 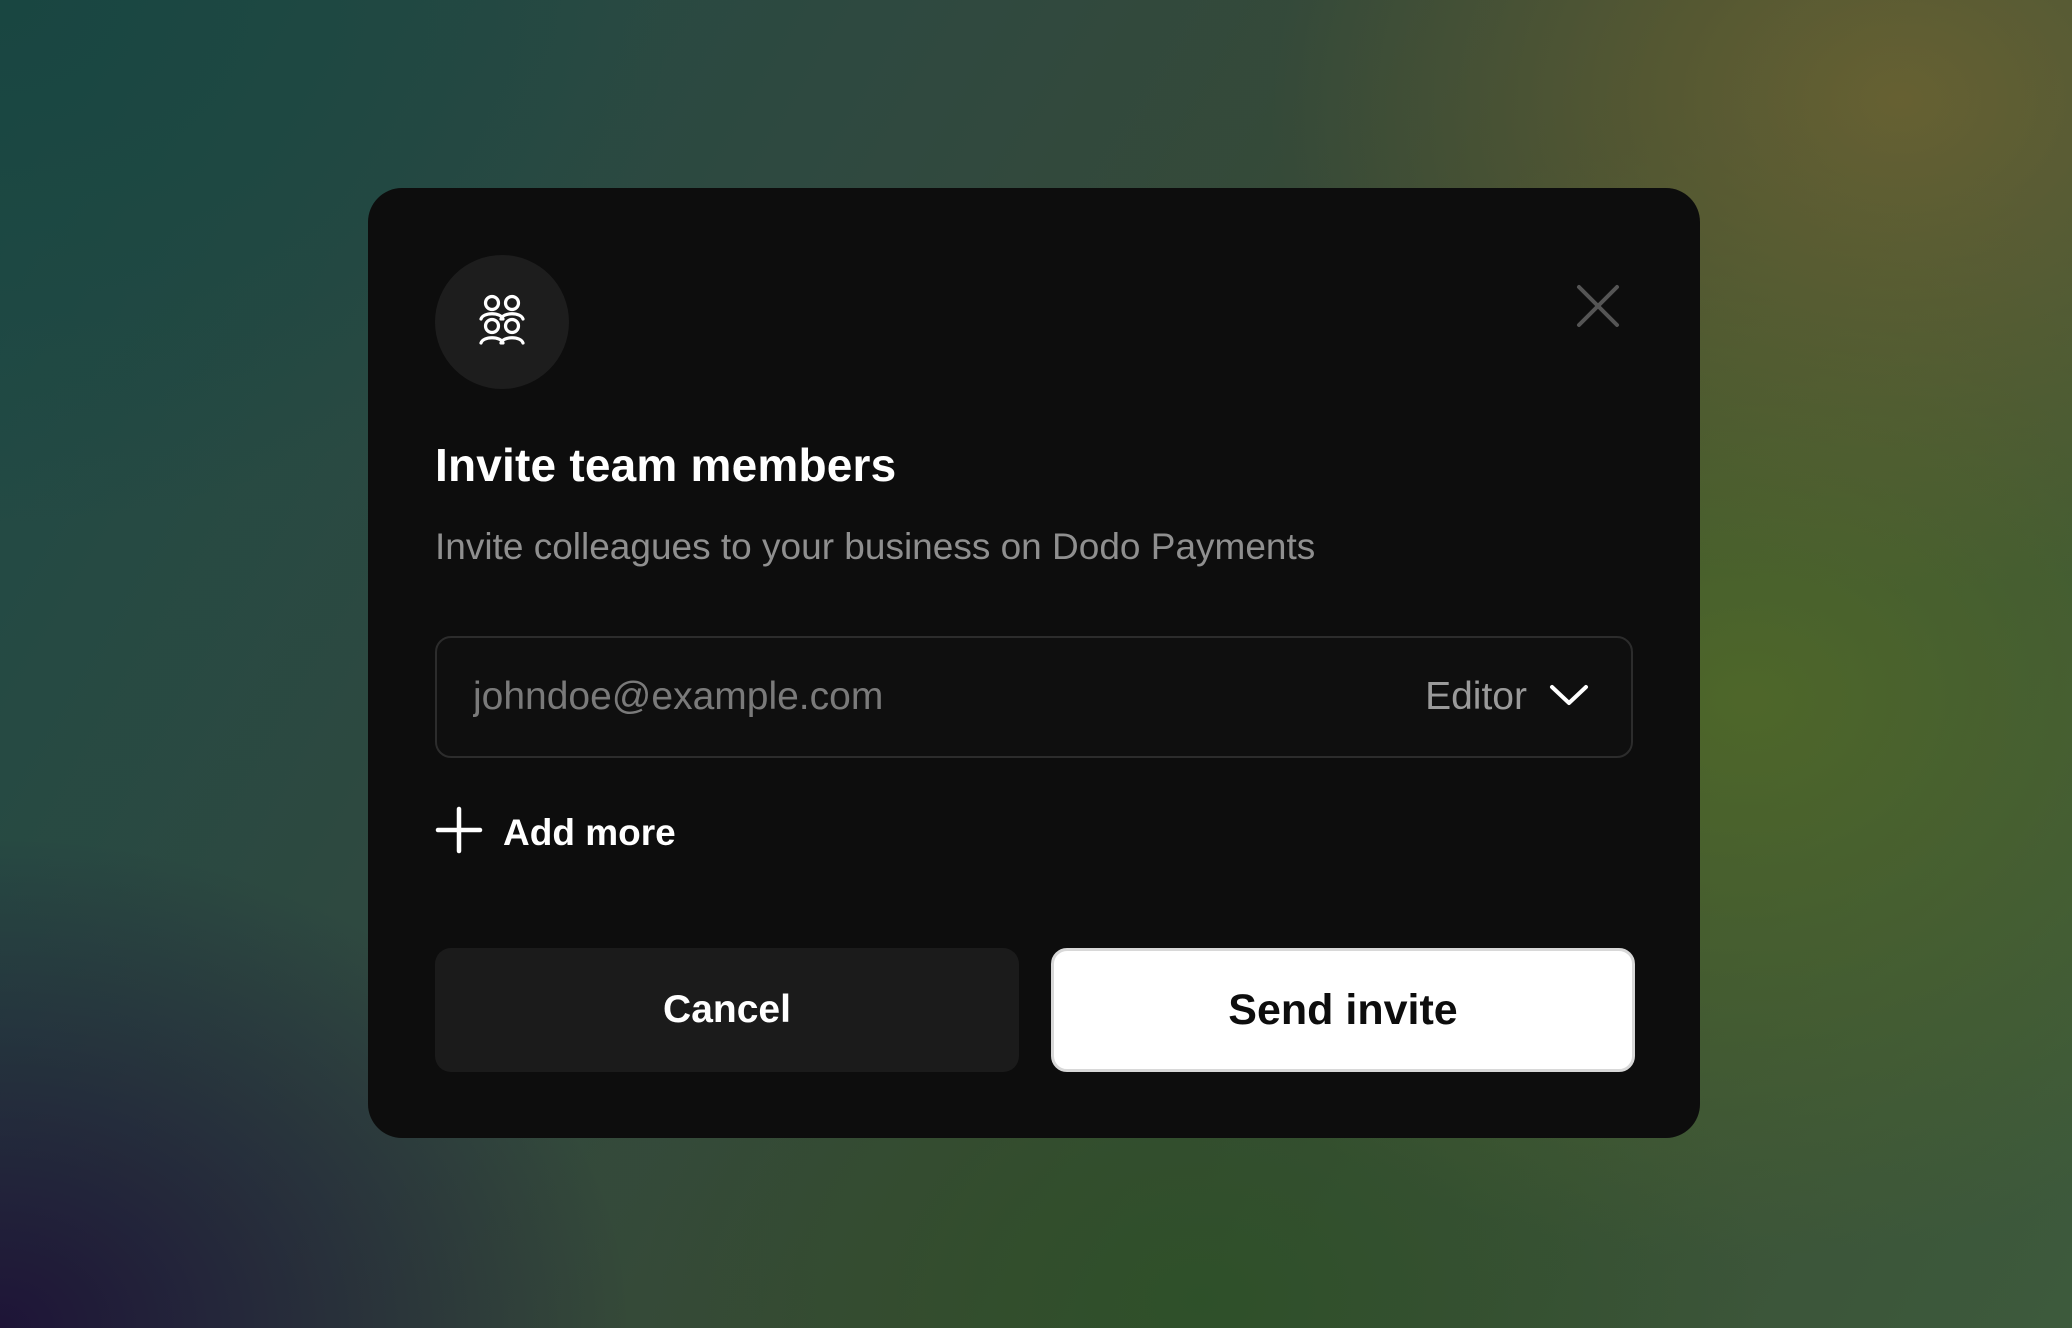 I want to click on invite-entry-row: Editor, so click(x=1034, y=697).